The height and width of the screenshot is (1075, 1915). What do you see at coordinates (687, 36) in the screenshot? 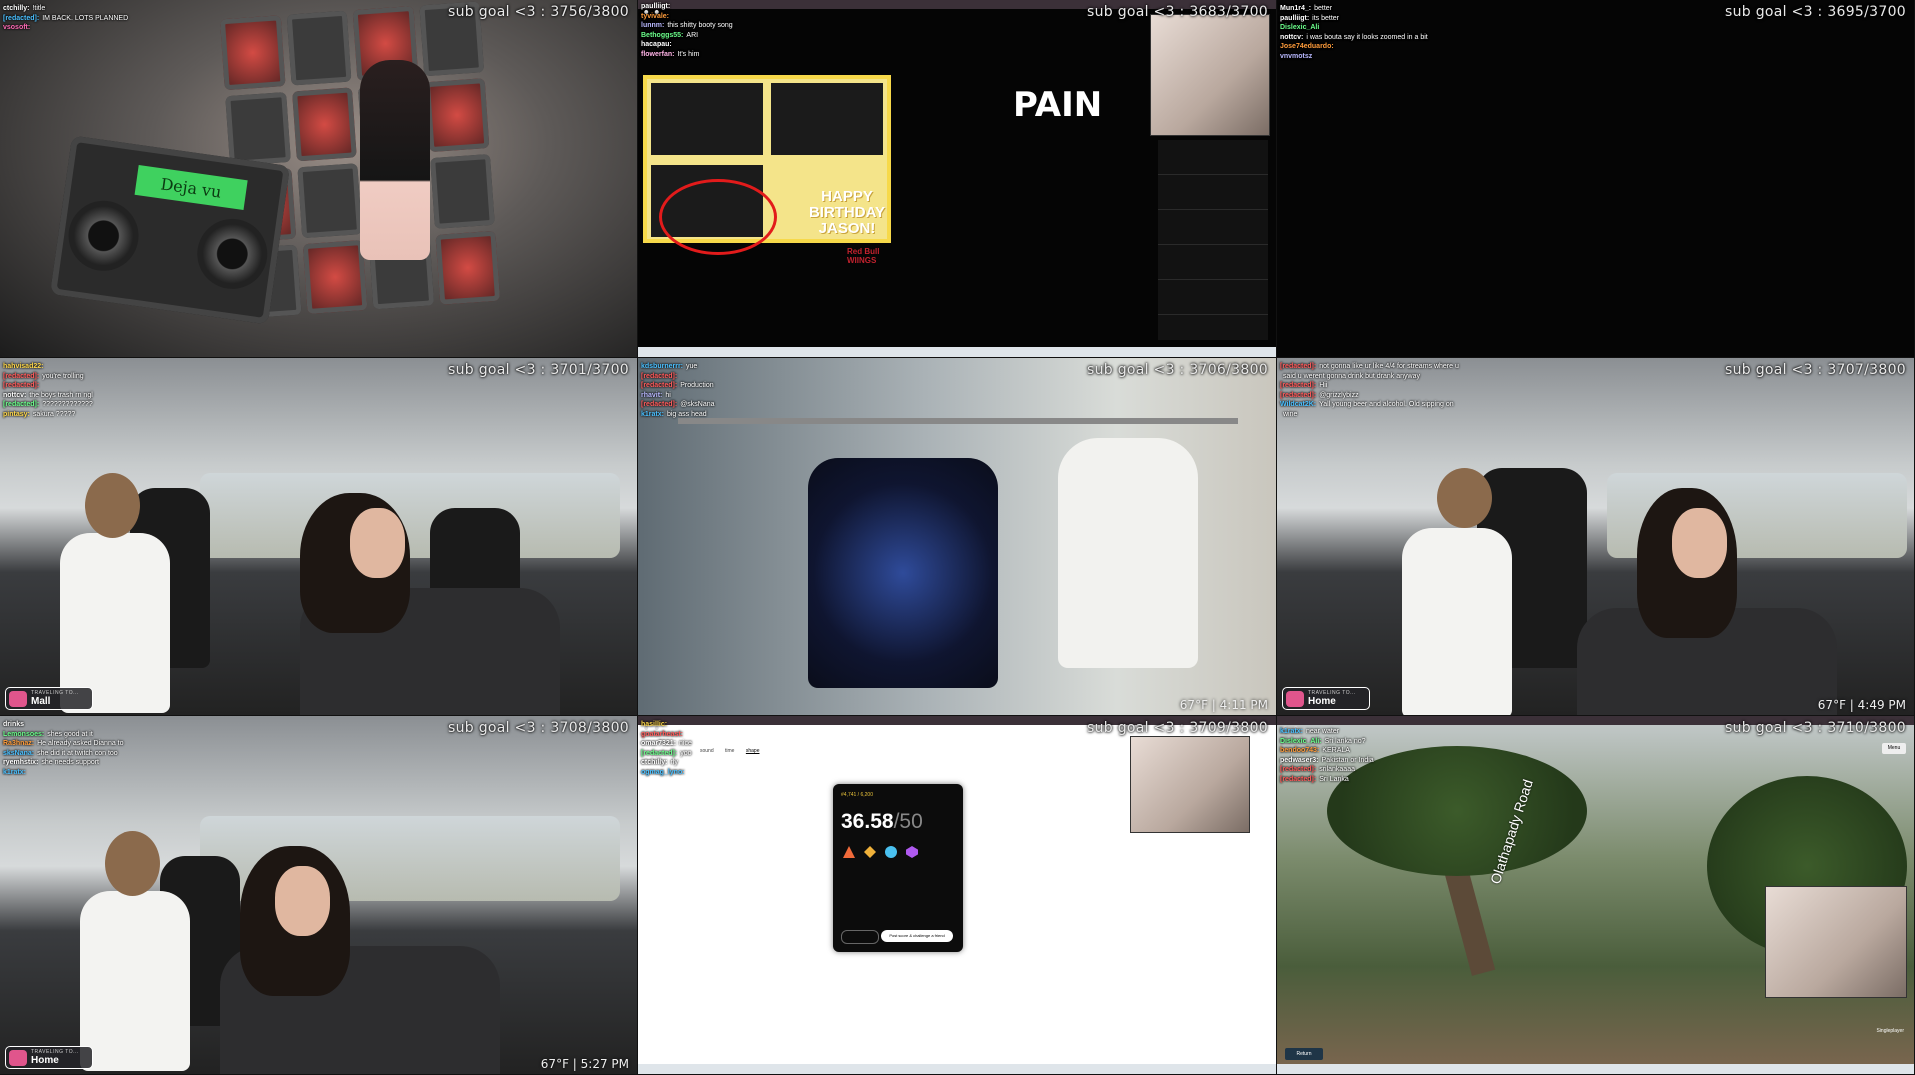
I see `chat-message: Bethoggs55: ARI` at bounding box center [687, 36].